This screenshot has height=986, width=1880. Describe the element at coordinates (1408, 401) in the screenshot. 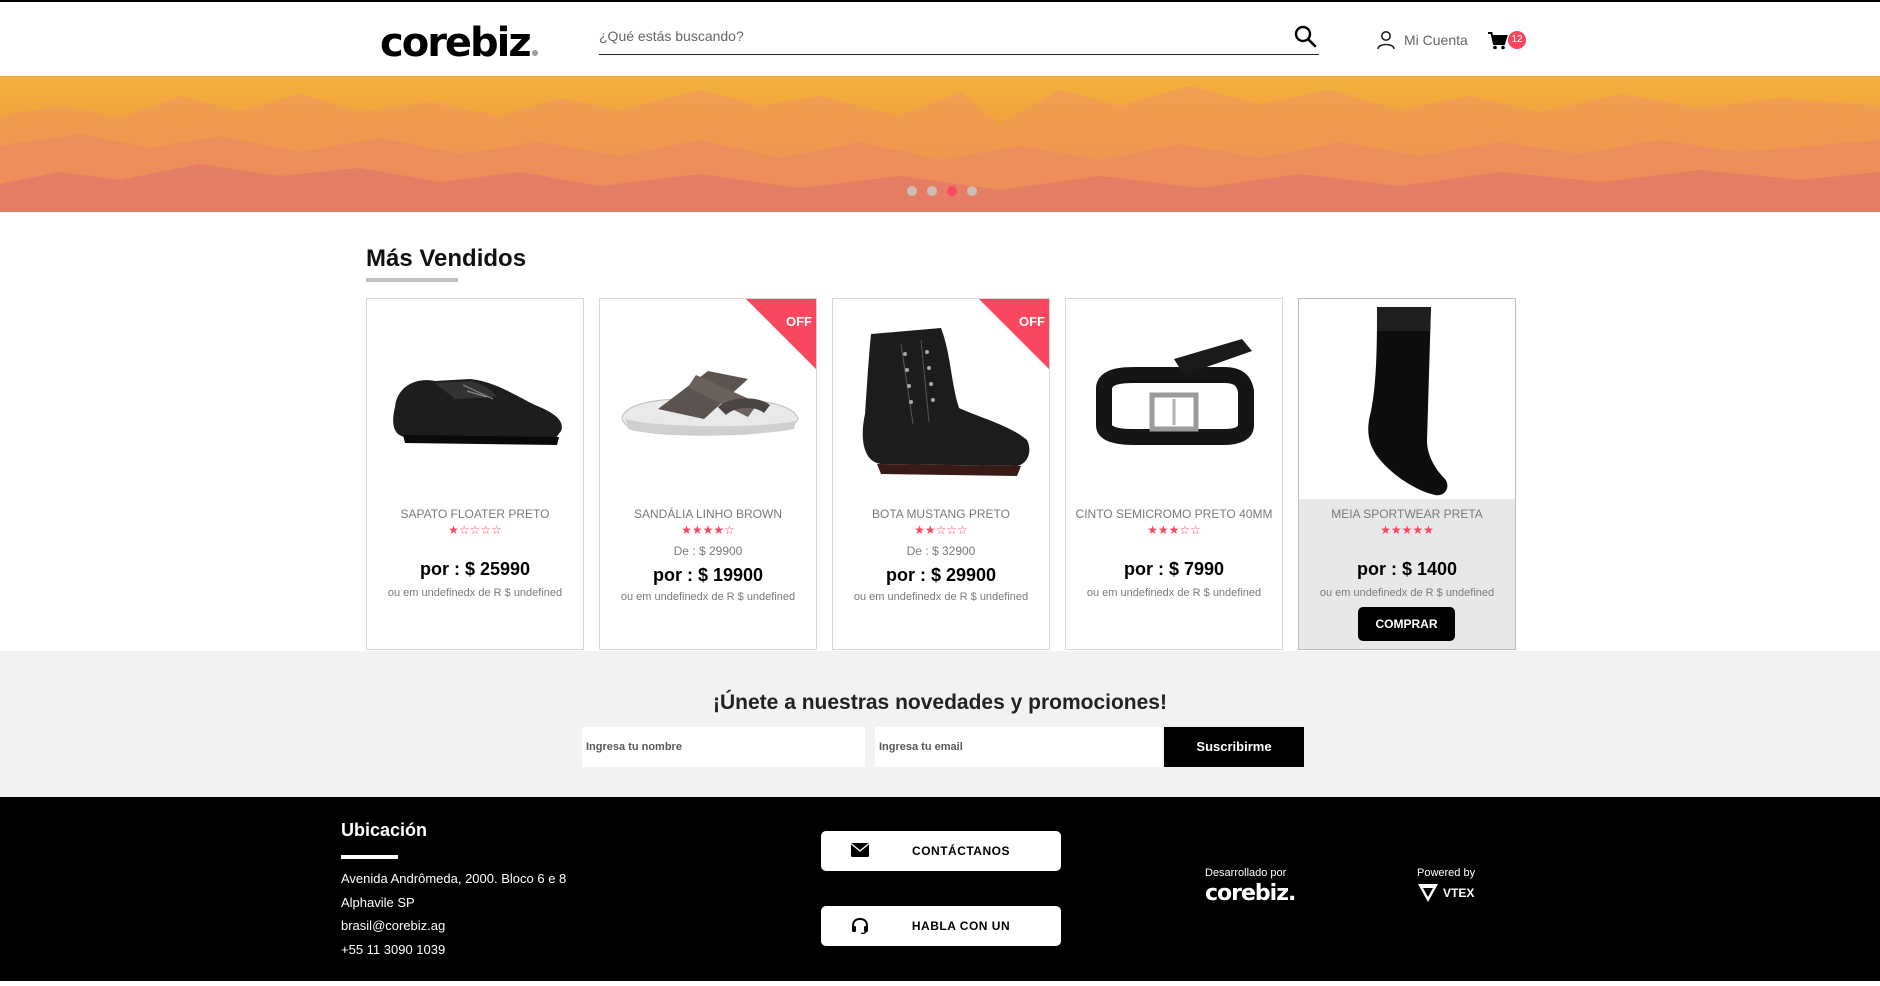

I see `sock-image` at that location.